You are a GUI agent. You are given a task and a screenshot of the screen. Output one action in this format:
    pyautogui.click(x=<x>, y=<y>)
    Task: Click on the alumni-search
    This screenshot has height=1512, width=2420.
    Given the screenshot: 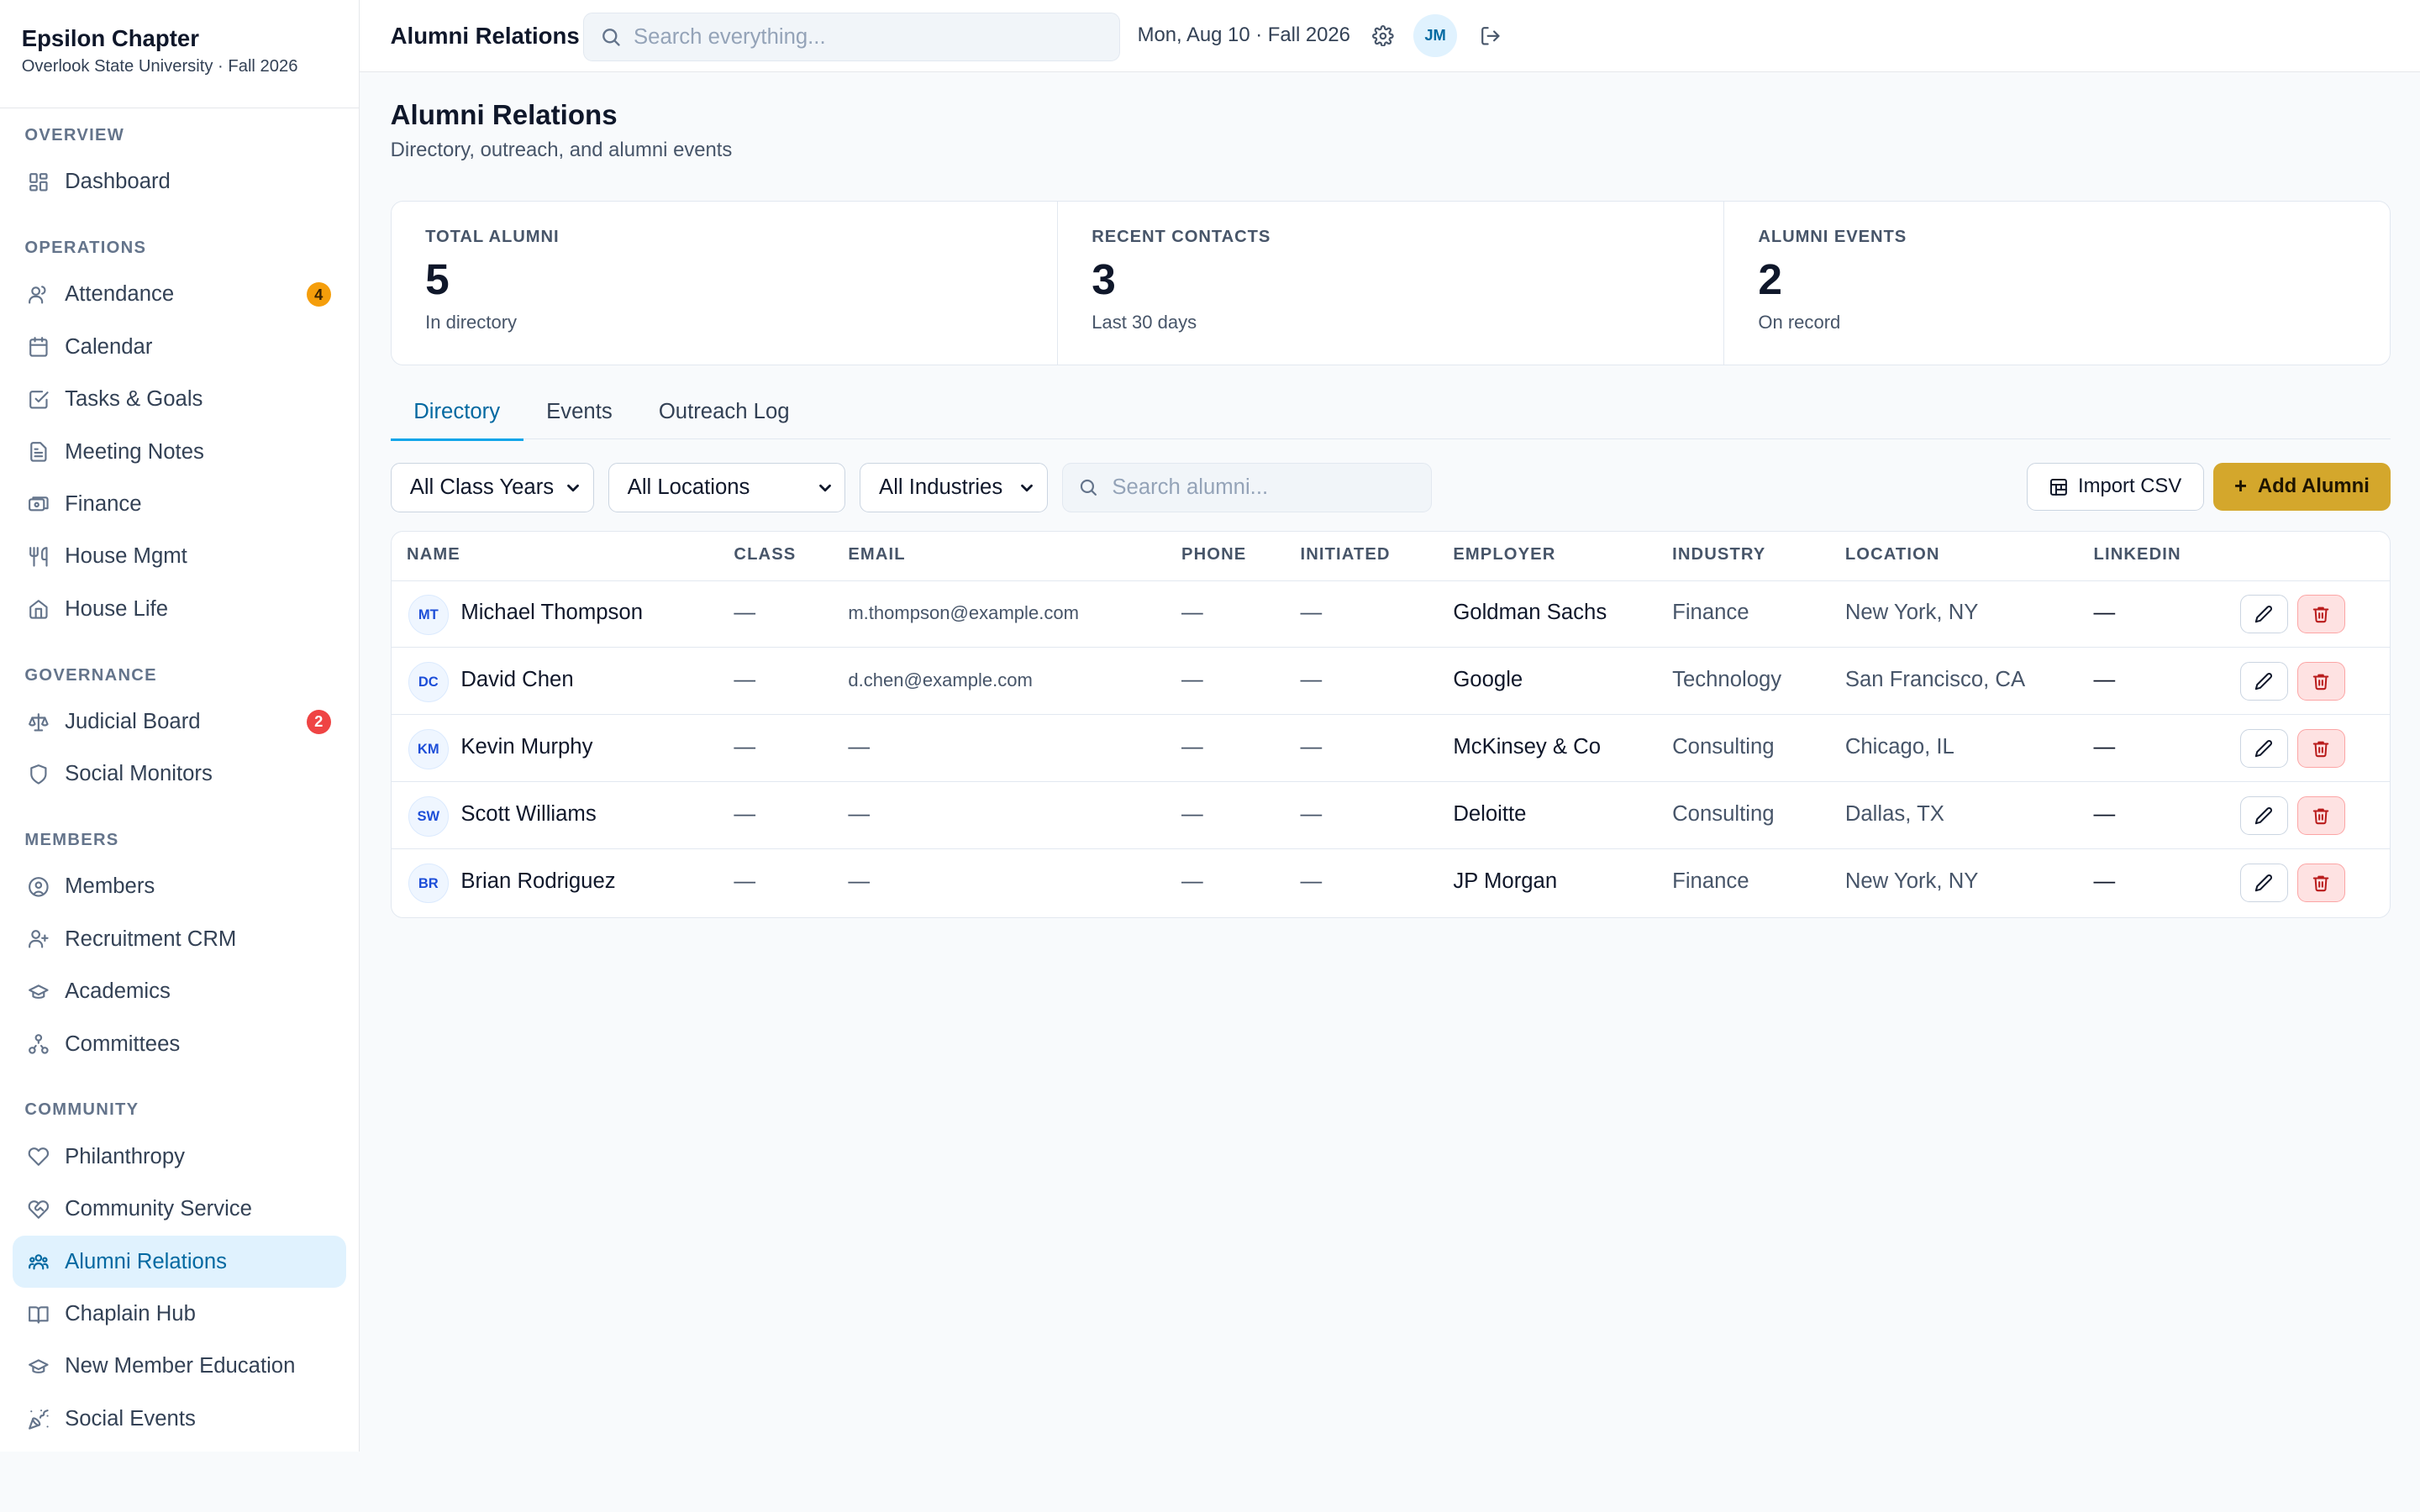 What is the action you would take?
    pyautogui.click(x=1247, y=487)
    